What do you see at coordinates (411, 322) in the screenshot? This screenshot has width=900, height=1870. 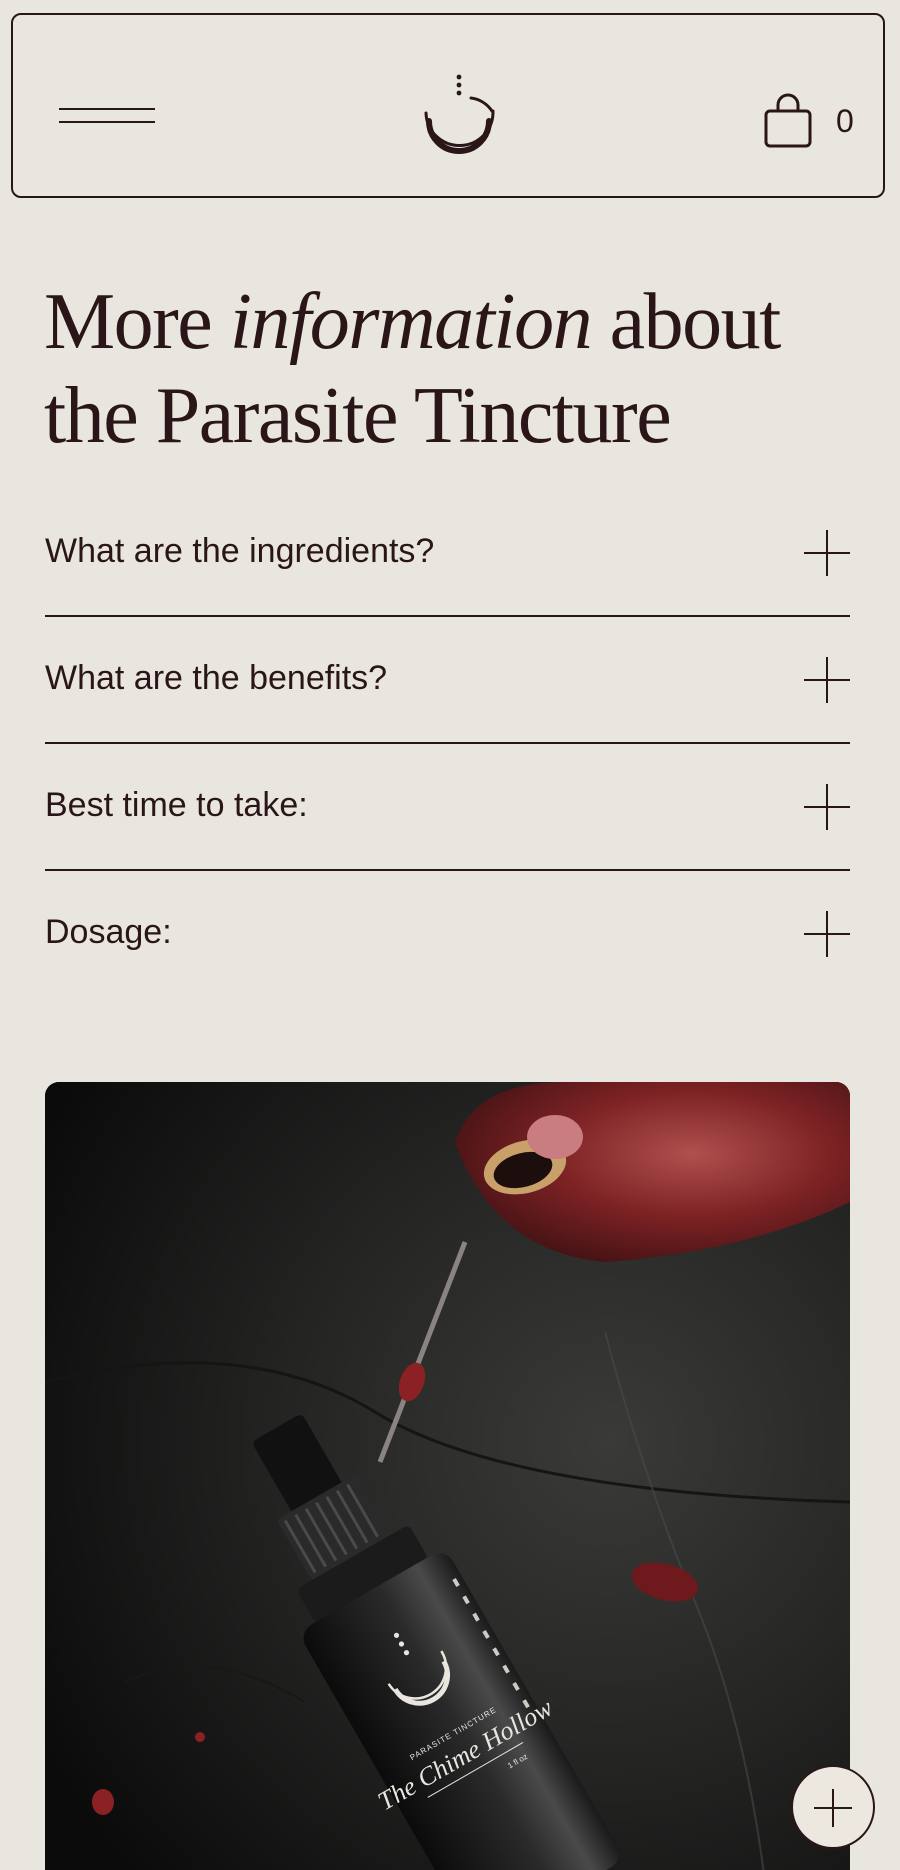 I see `title-emphasis: information` at bounding box center [411, 322].